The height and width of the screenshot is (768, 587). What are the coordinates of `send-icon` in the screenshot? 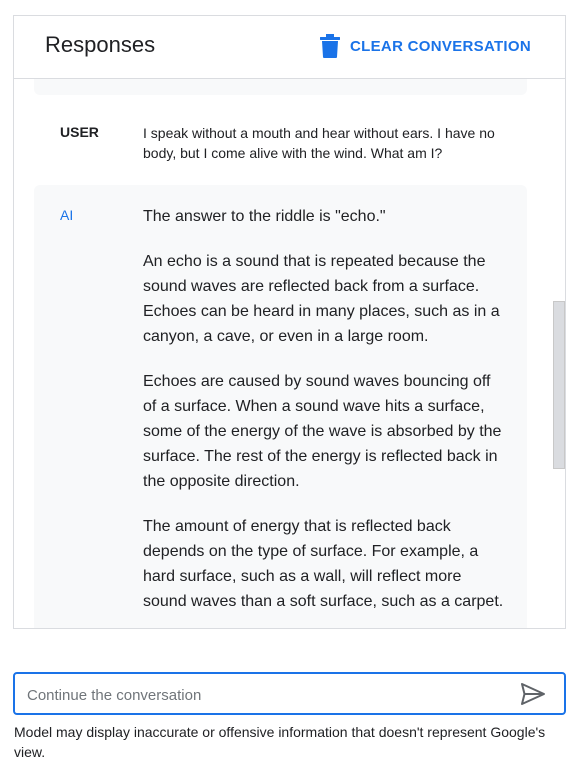 It's located at (533, 694).